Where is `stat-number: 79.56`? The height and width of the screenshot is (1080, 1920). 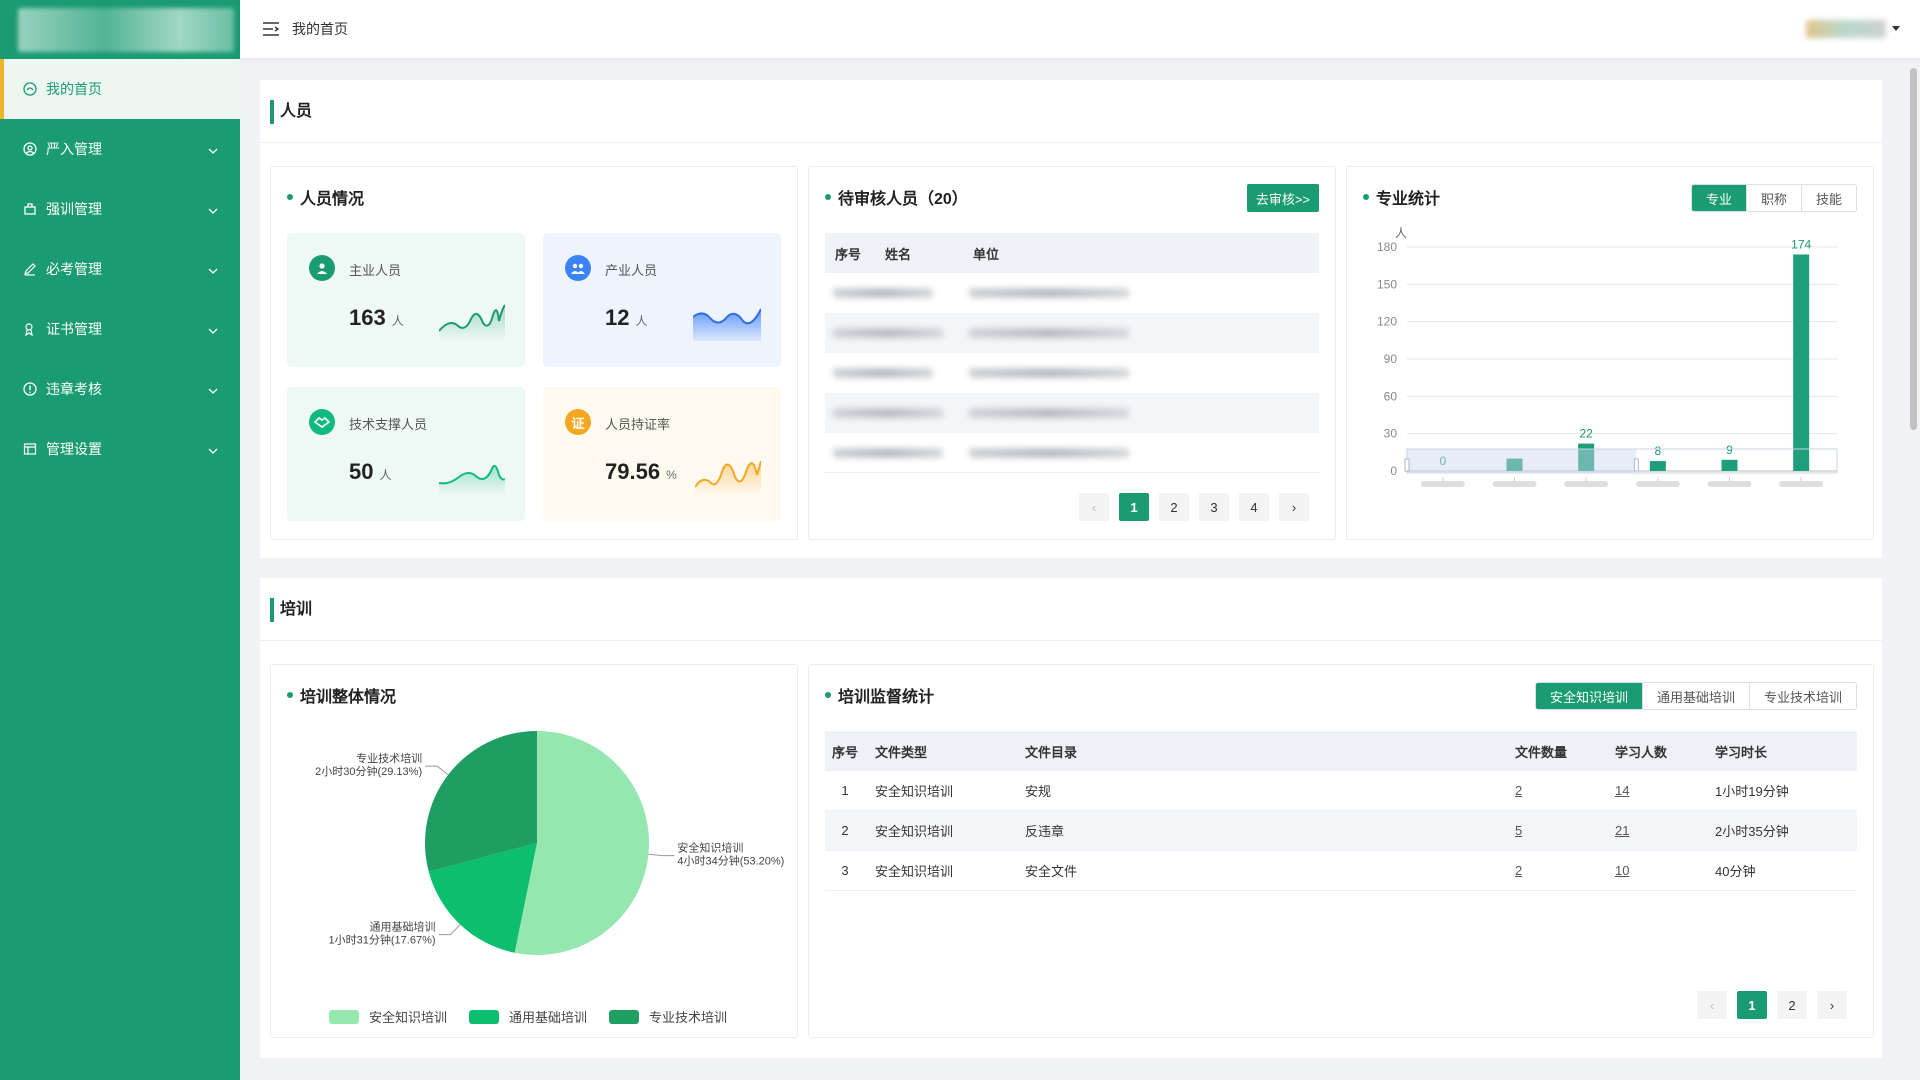 stat-number: 79.56 is located at coordinates (633, 471).